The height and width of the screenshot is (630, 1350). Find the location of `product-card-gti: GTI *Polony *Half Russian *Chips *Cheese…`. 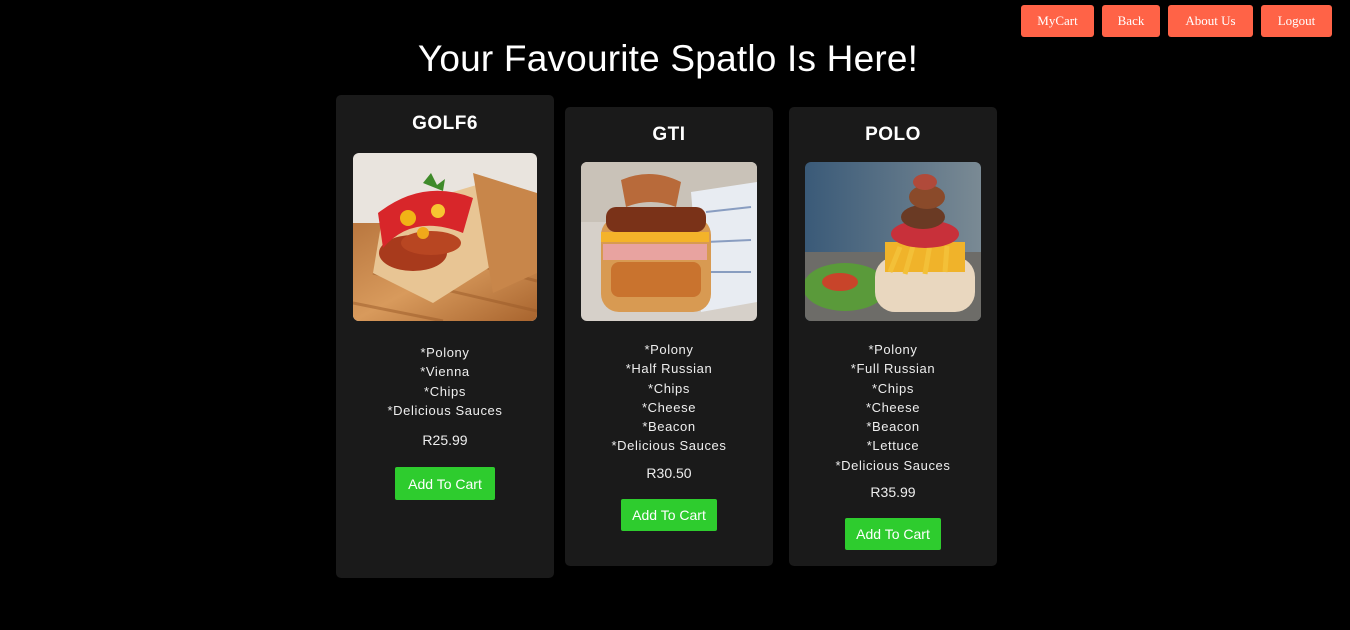

product-card-gti: GTI *Polony *Half Russian *Chips *Cheese… is located at coordinates (669, 336).